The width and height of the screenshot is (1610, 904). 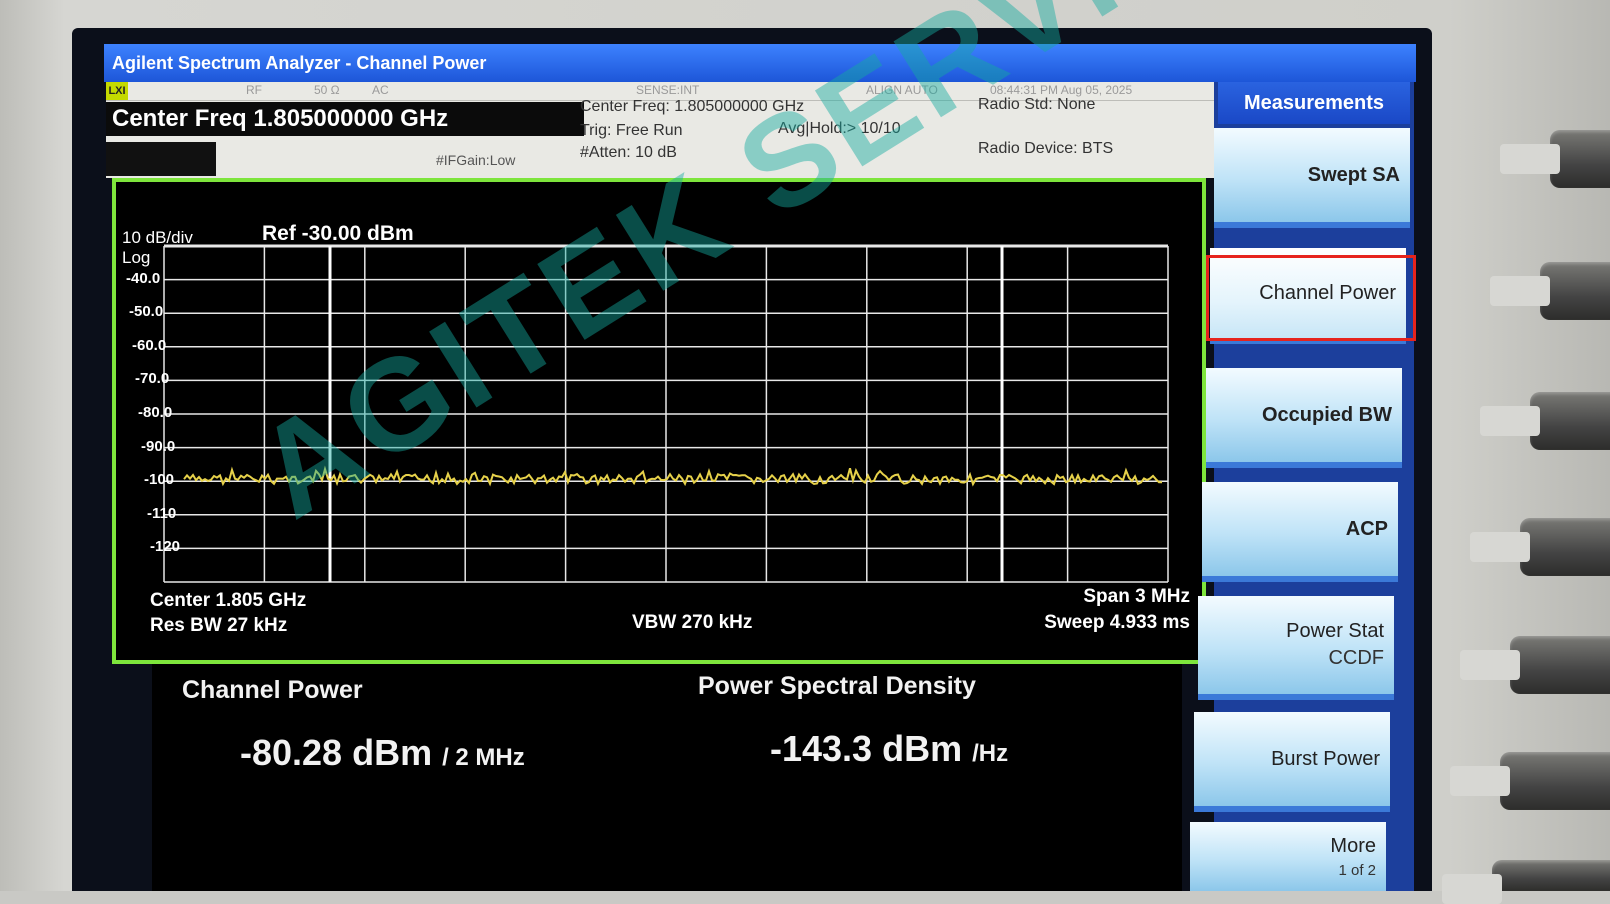 What do you see at coordinates (1353, 845) in the screenshot?
I see `softkey-label: More` at bounding box center [1353, 845].